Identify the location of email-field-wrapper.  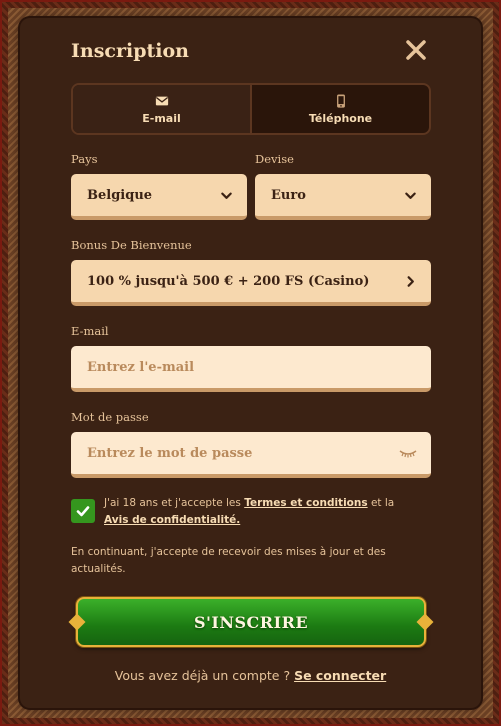
(251, 369).